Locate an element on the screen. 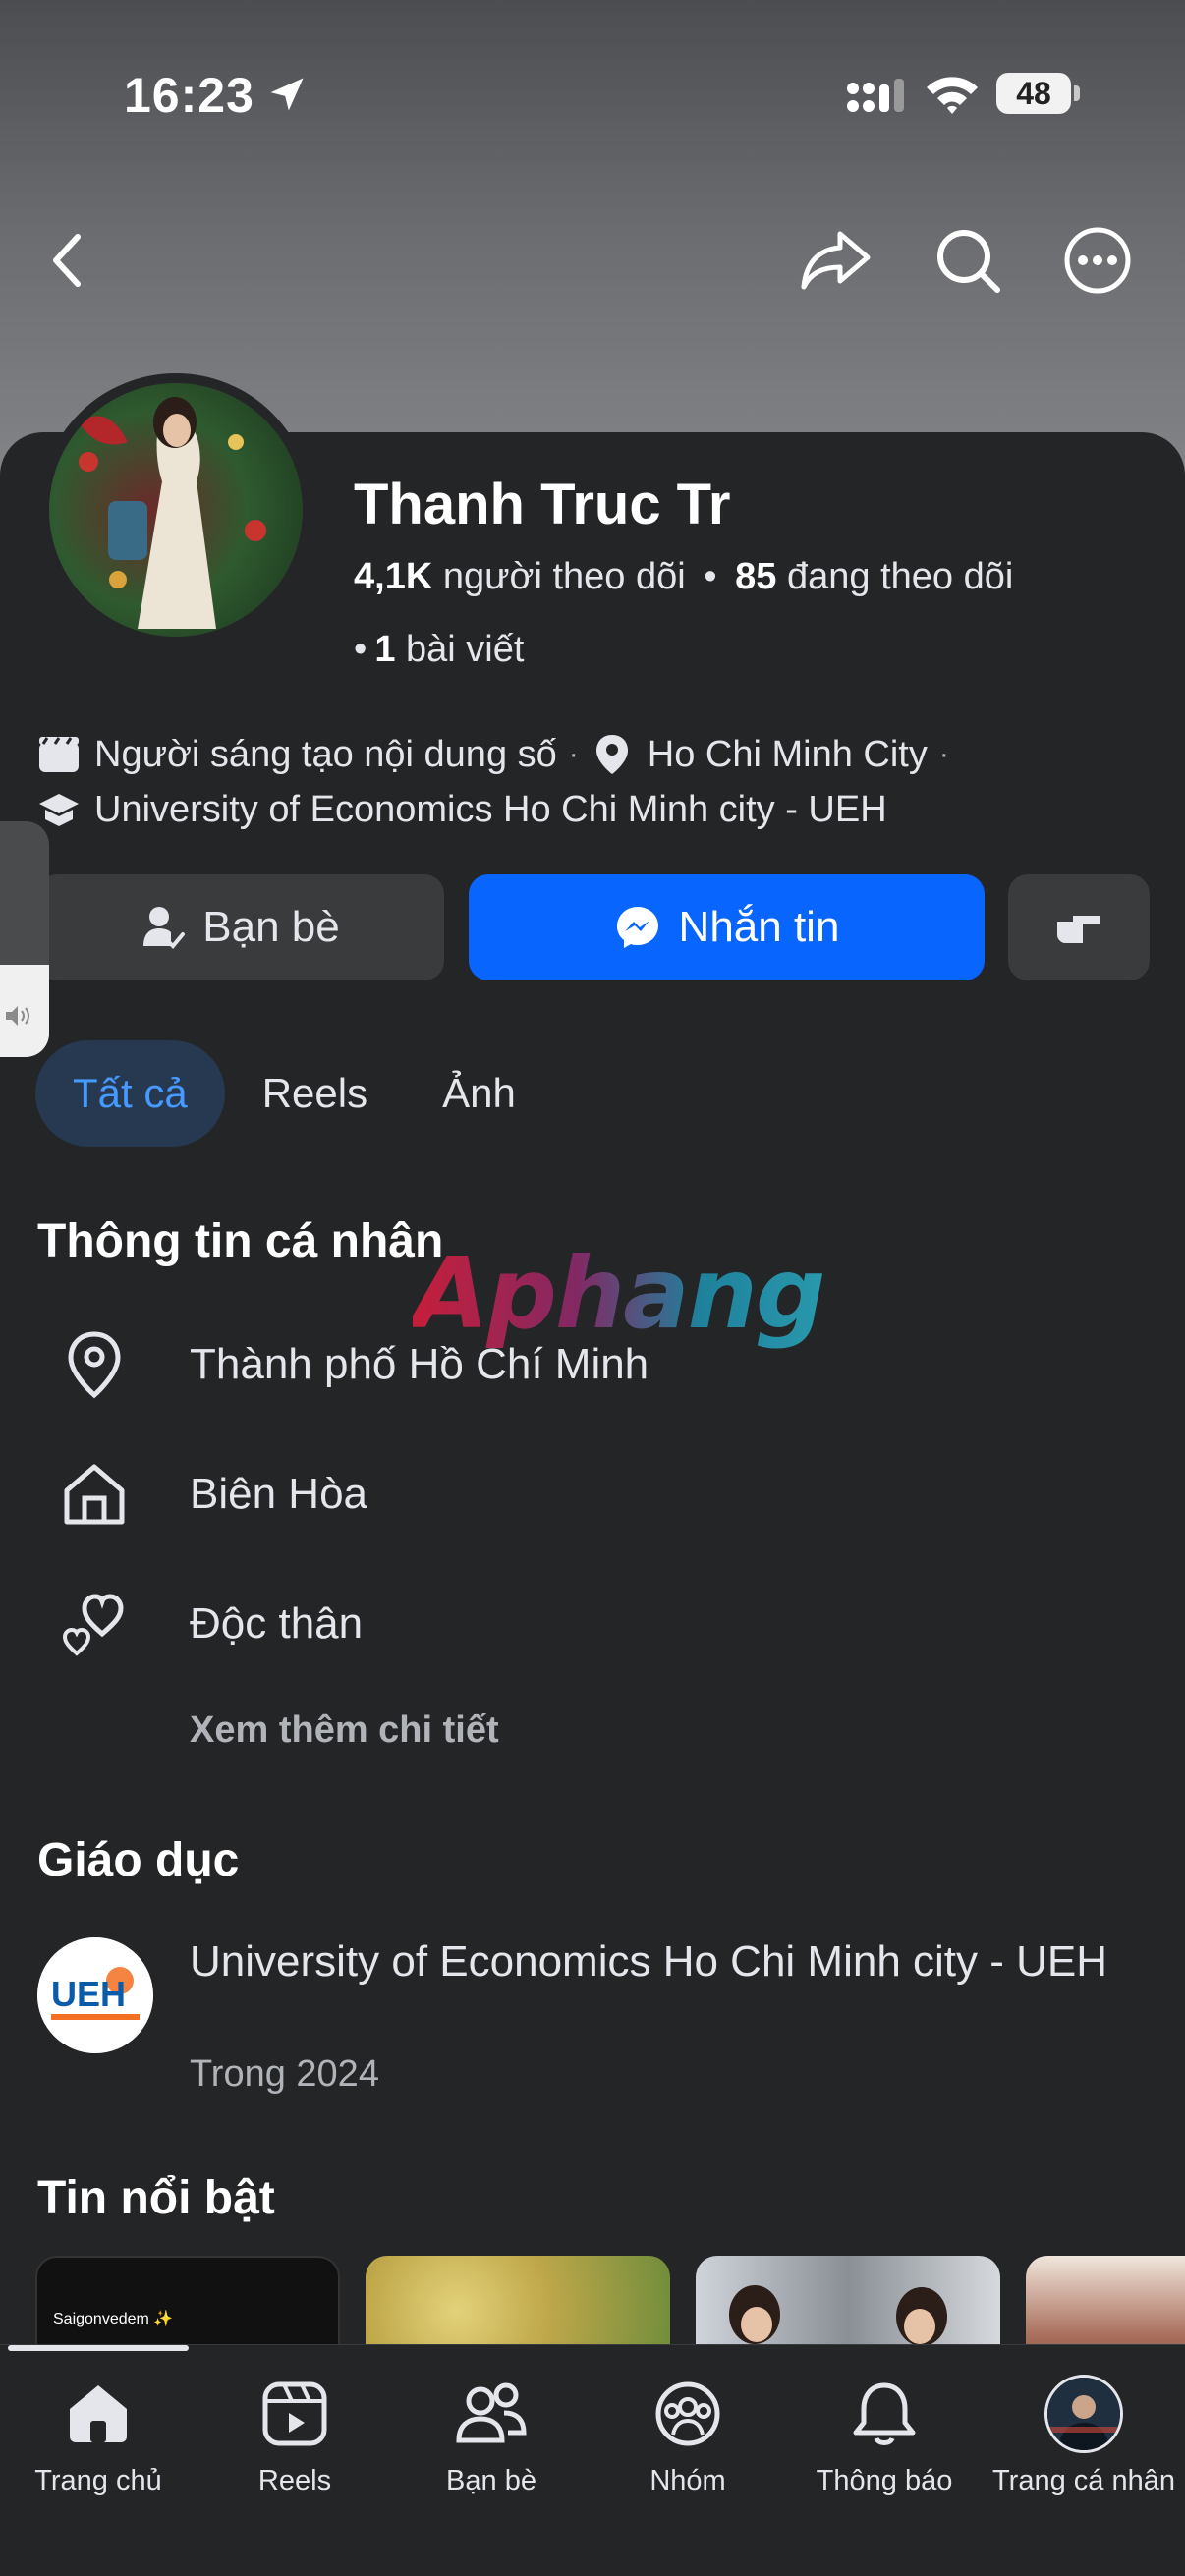 This screenshot has width=1185, height=2576. back-button is located at coordinates (68, 260).